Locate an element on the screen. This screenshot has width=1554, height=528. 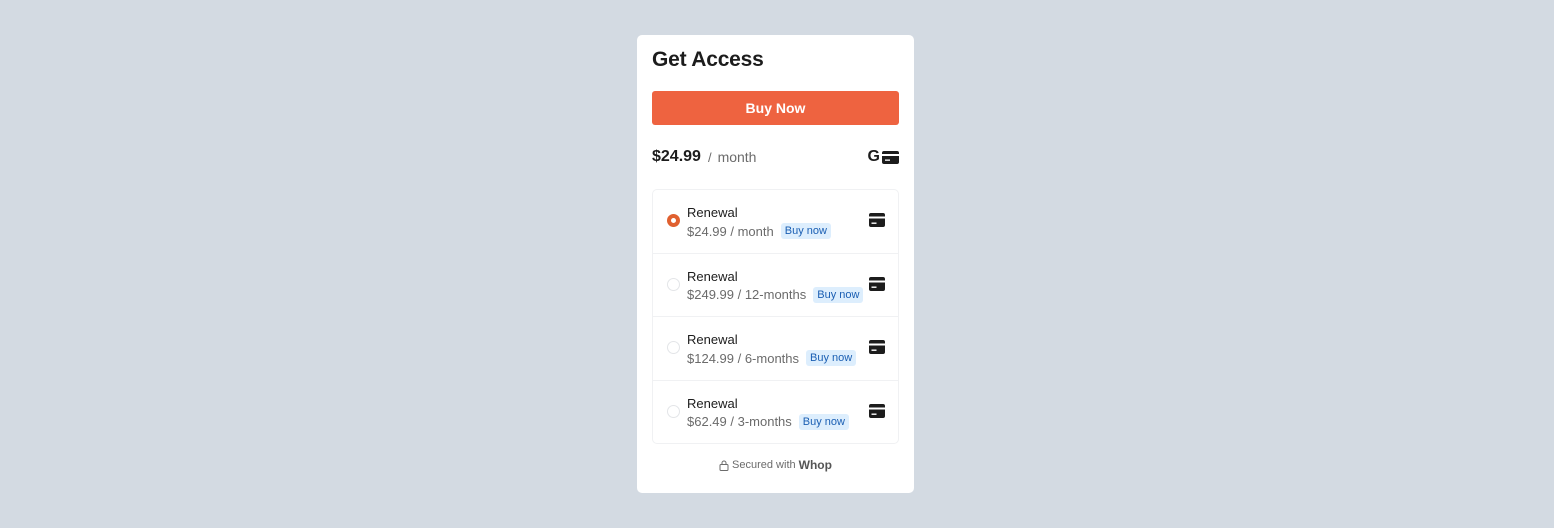
payment-methods: G is located at coordinates (883, 157).